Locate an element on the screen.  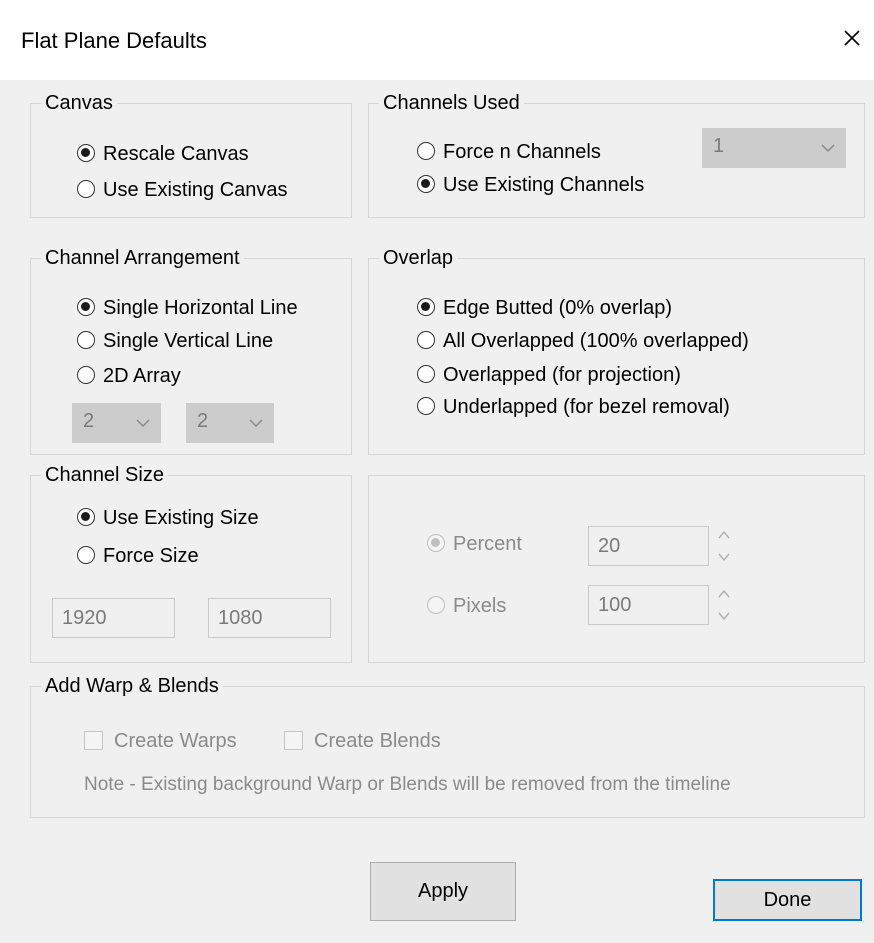
channel-count-select: 1 is located at coordinates (774, 148).